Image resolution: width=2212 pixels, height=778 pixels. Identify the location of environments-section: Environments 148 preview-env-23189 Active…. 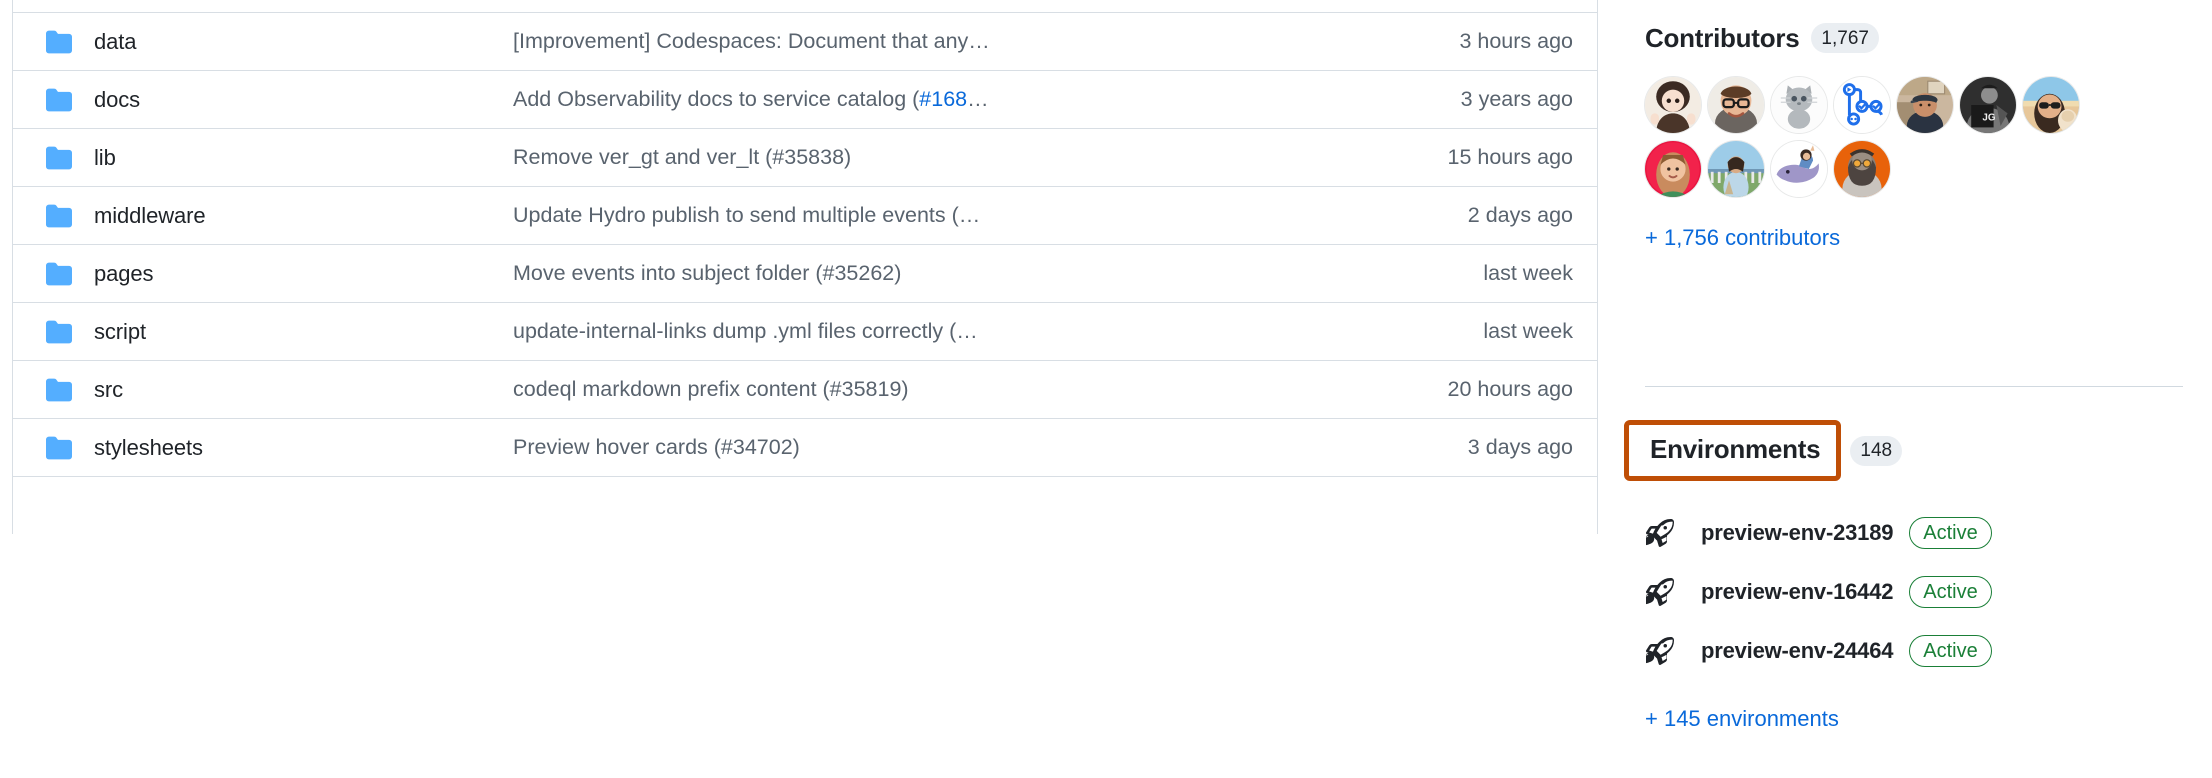
(1808, 576).